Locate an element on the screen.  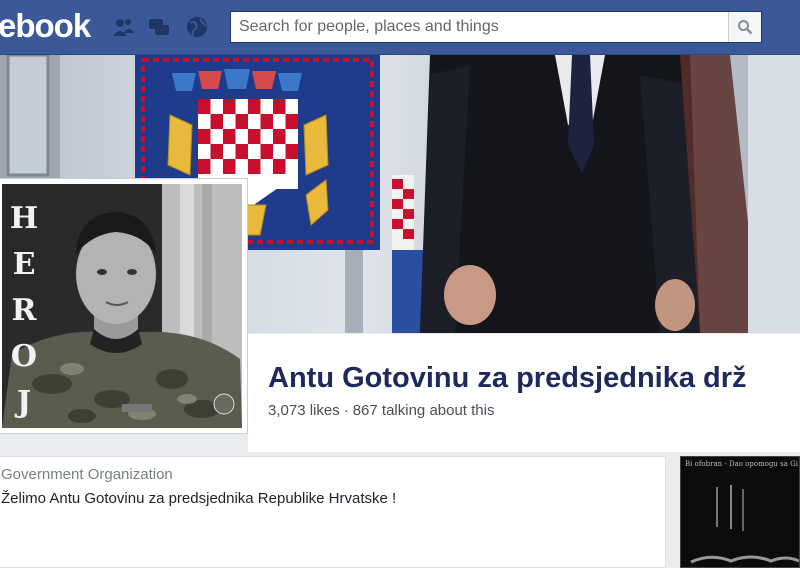
profile-photo: H E R O J is located at coordinates (122, 306).